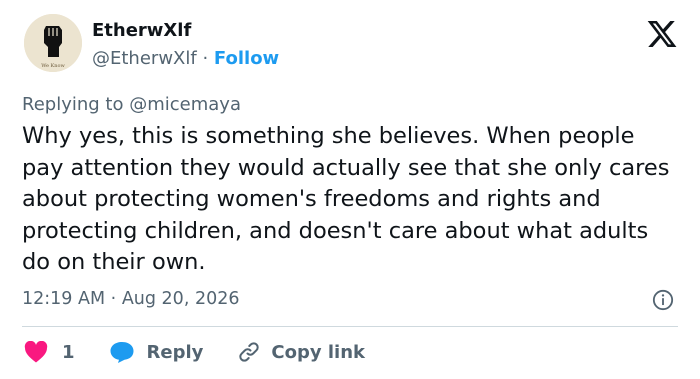 The image size is (700, 379). I want to click on copy-link-label: Copy link, so click(318, 352).